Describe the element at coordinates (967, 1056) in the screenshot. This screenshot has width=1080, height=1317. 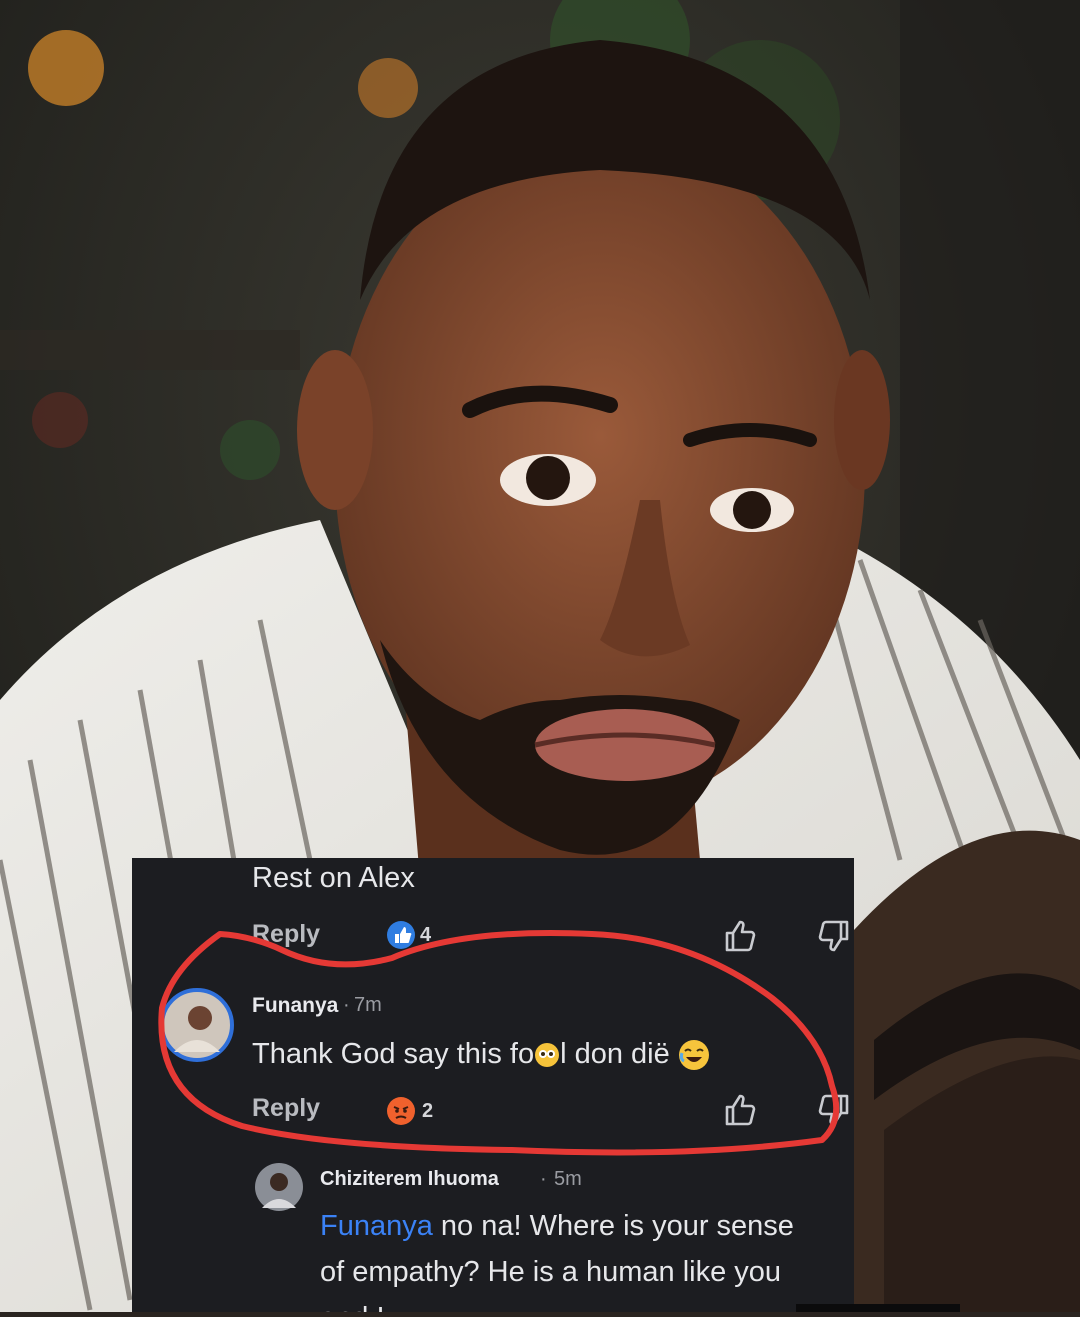
I see `hat-image` at that location.